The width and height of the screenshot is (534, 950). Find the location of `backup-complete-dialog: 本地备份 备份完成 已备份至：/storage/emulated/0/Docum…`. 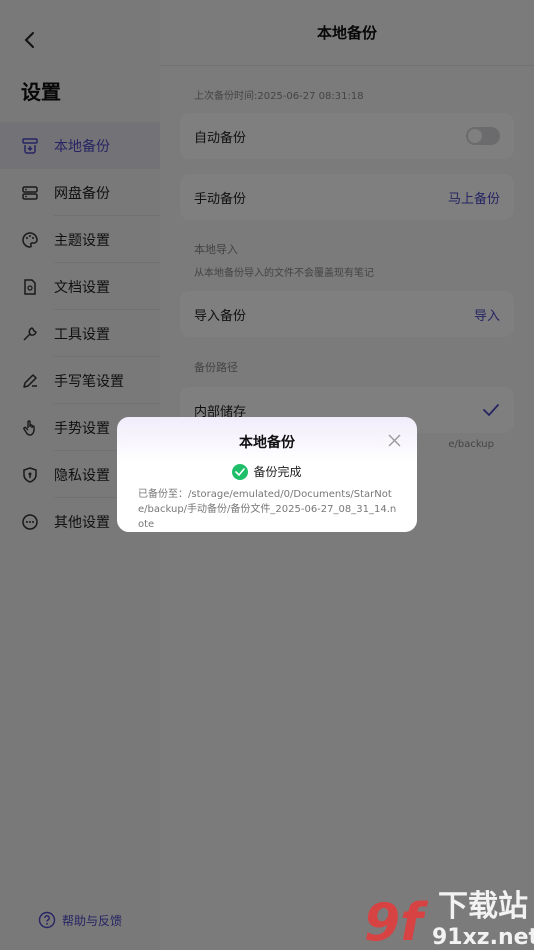

backup-complete-dialog: 本地备份 备份完成 已备份至：/storage/emulated/0/Docum… is located at coordinates (267, 474).